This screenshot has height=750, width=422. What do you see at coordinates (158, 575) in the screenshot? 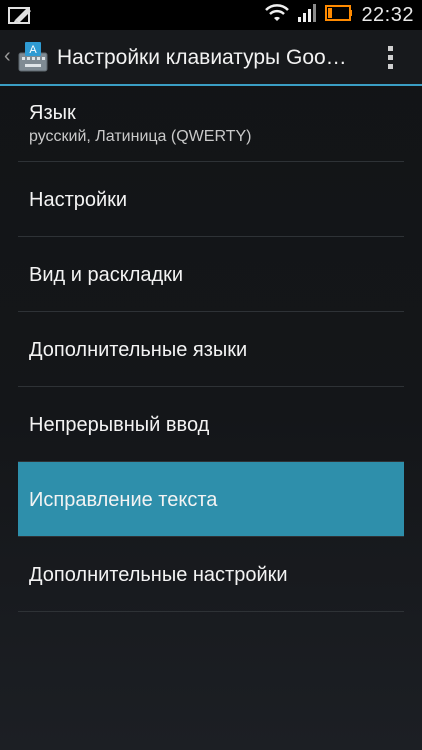
I see `setting-title: Дополнительные настройки` at bounding box center [158, 575].